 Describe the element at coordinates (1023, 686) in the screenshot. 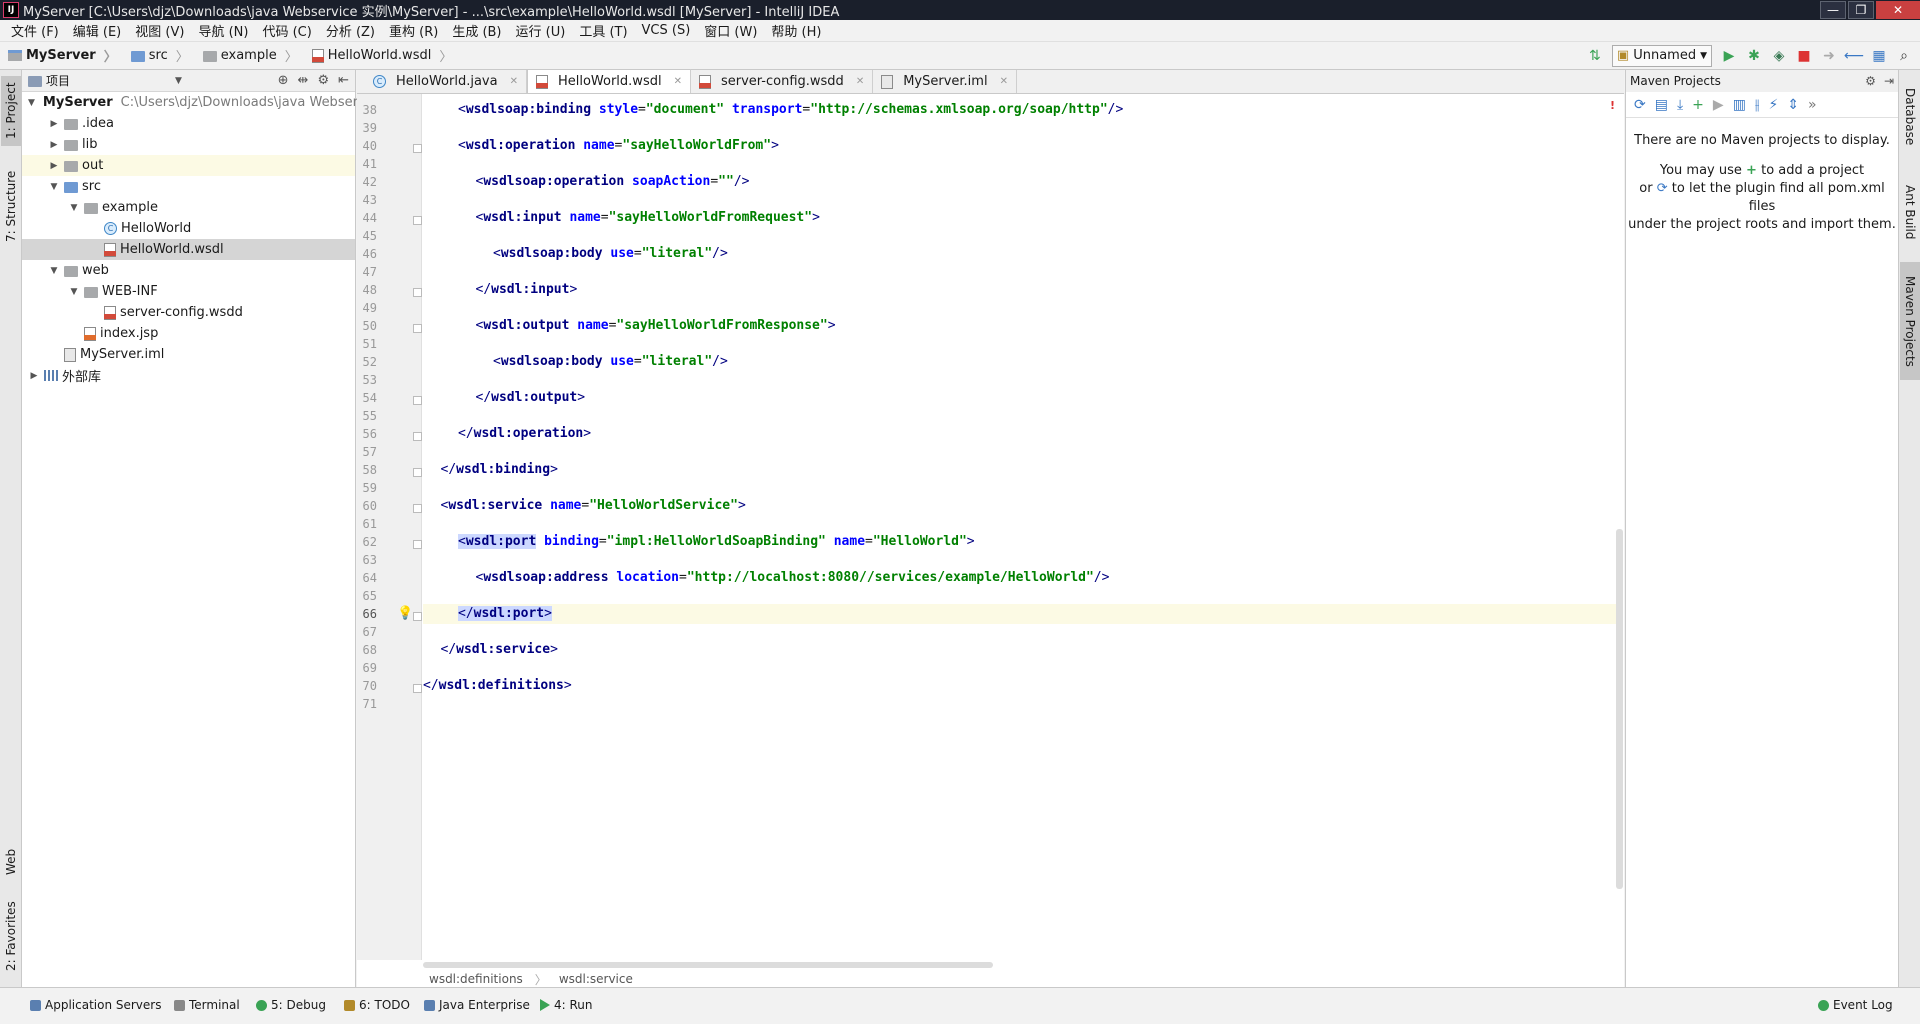

I see `code-line: </wsdl:definitions>` at that location.